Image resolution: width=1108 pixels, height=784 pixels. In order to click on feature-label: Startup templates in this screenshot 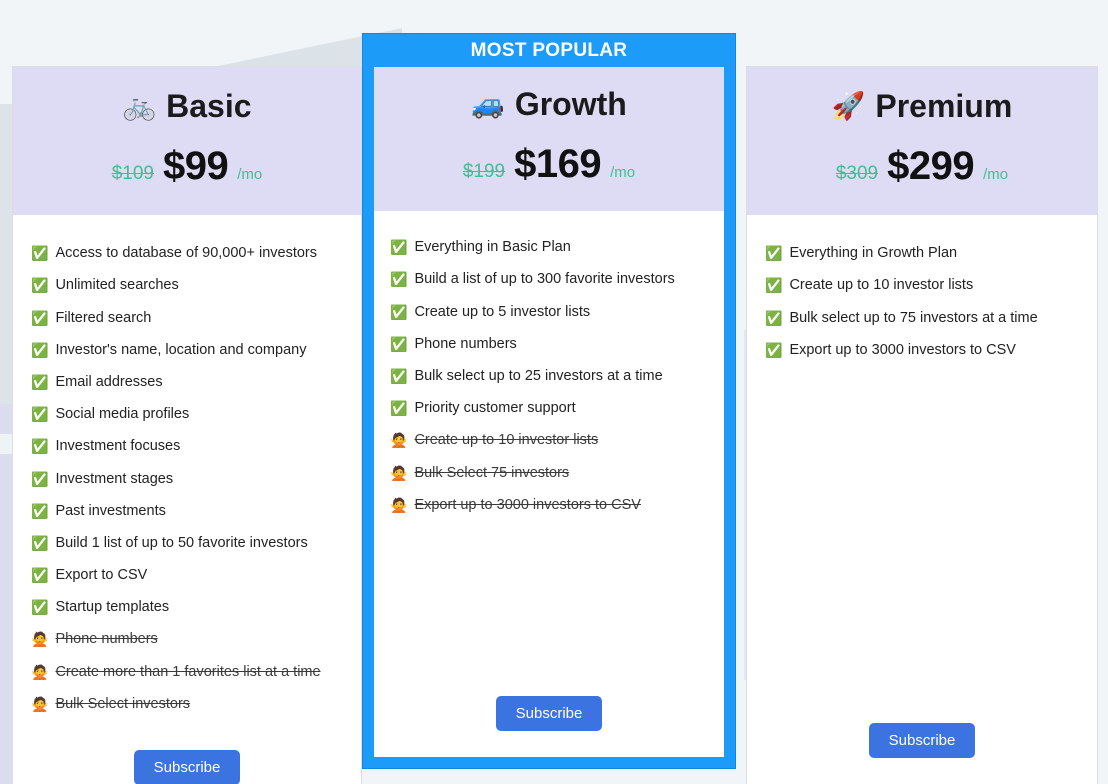, I will do `click(112, 607)`.